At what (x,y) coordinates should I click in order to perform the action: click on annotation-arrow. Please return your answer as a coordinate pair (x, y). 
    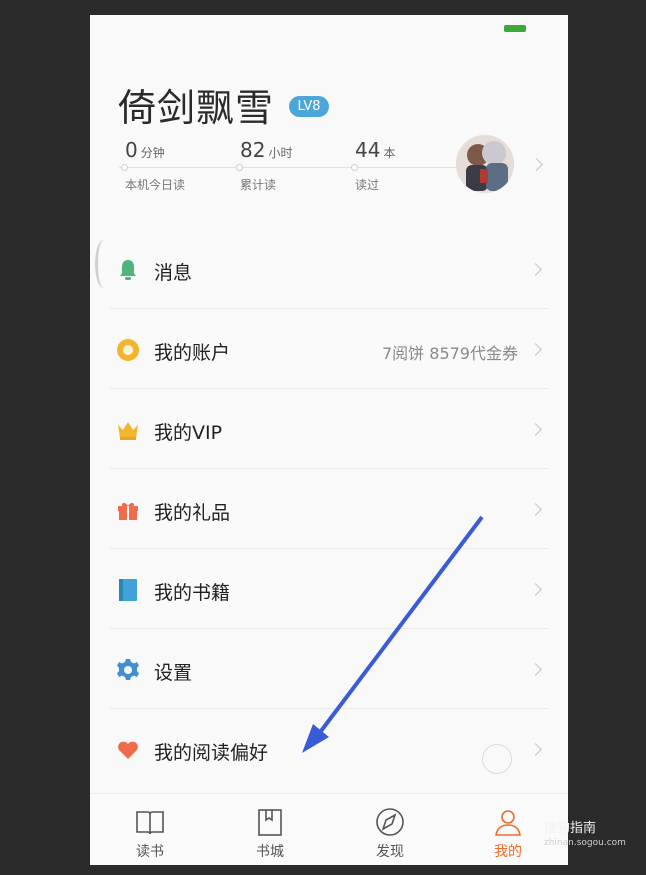
    Looking at the image, I should click on (393, 634).